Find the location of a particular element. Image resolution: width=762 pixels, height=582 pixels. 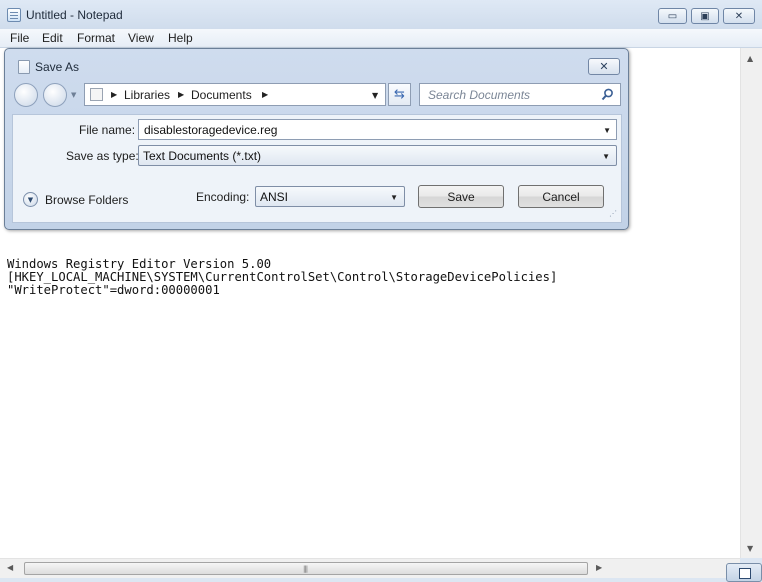

editor-line-3: "WriteProtect"=dword:00000001 is located at coordinates (113, 290).